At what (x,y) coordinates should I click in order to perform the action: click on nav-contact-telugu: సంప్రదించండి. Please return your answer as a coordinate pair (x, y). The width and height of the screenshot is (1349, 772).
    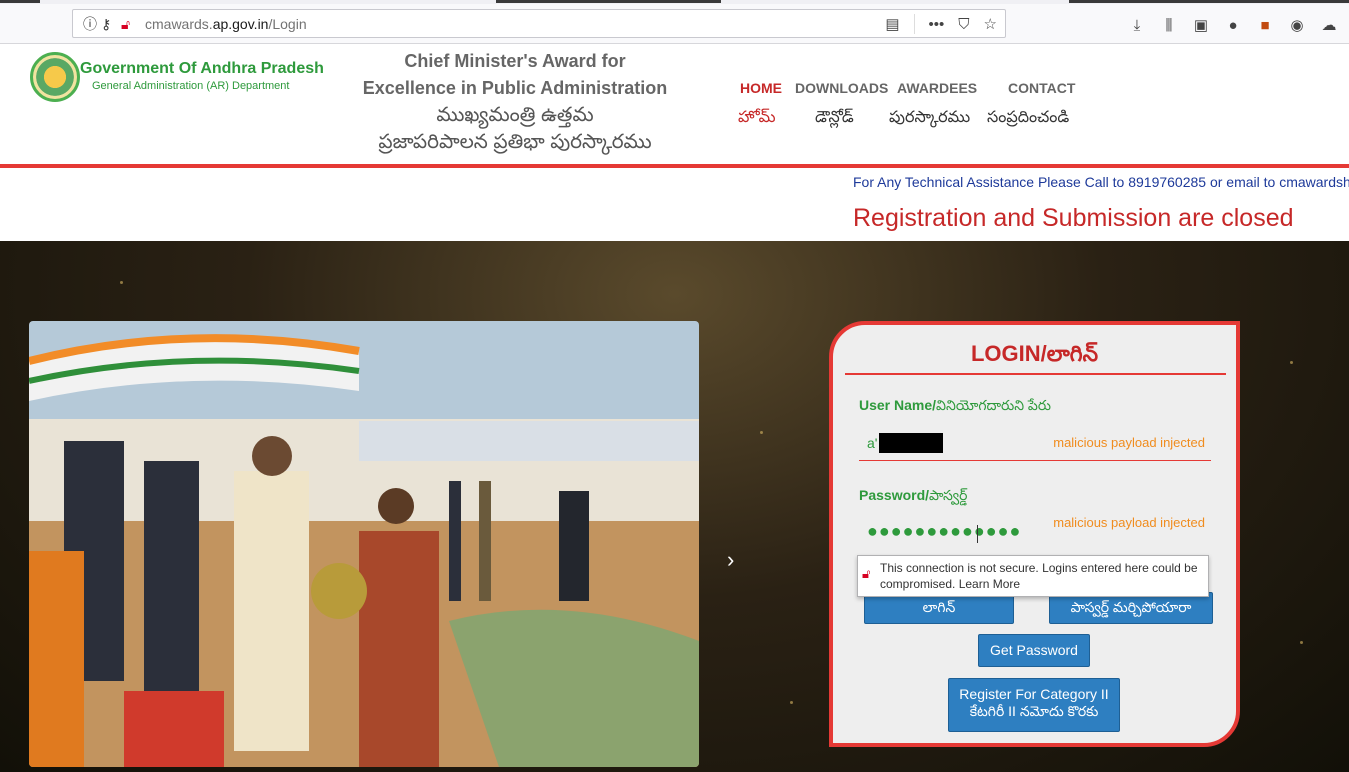
    Looking at the image, I should click on (1028, 119).